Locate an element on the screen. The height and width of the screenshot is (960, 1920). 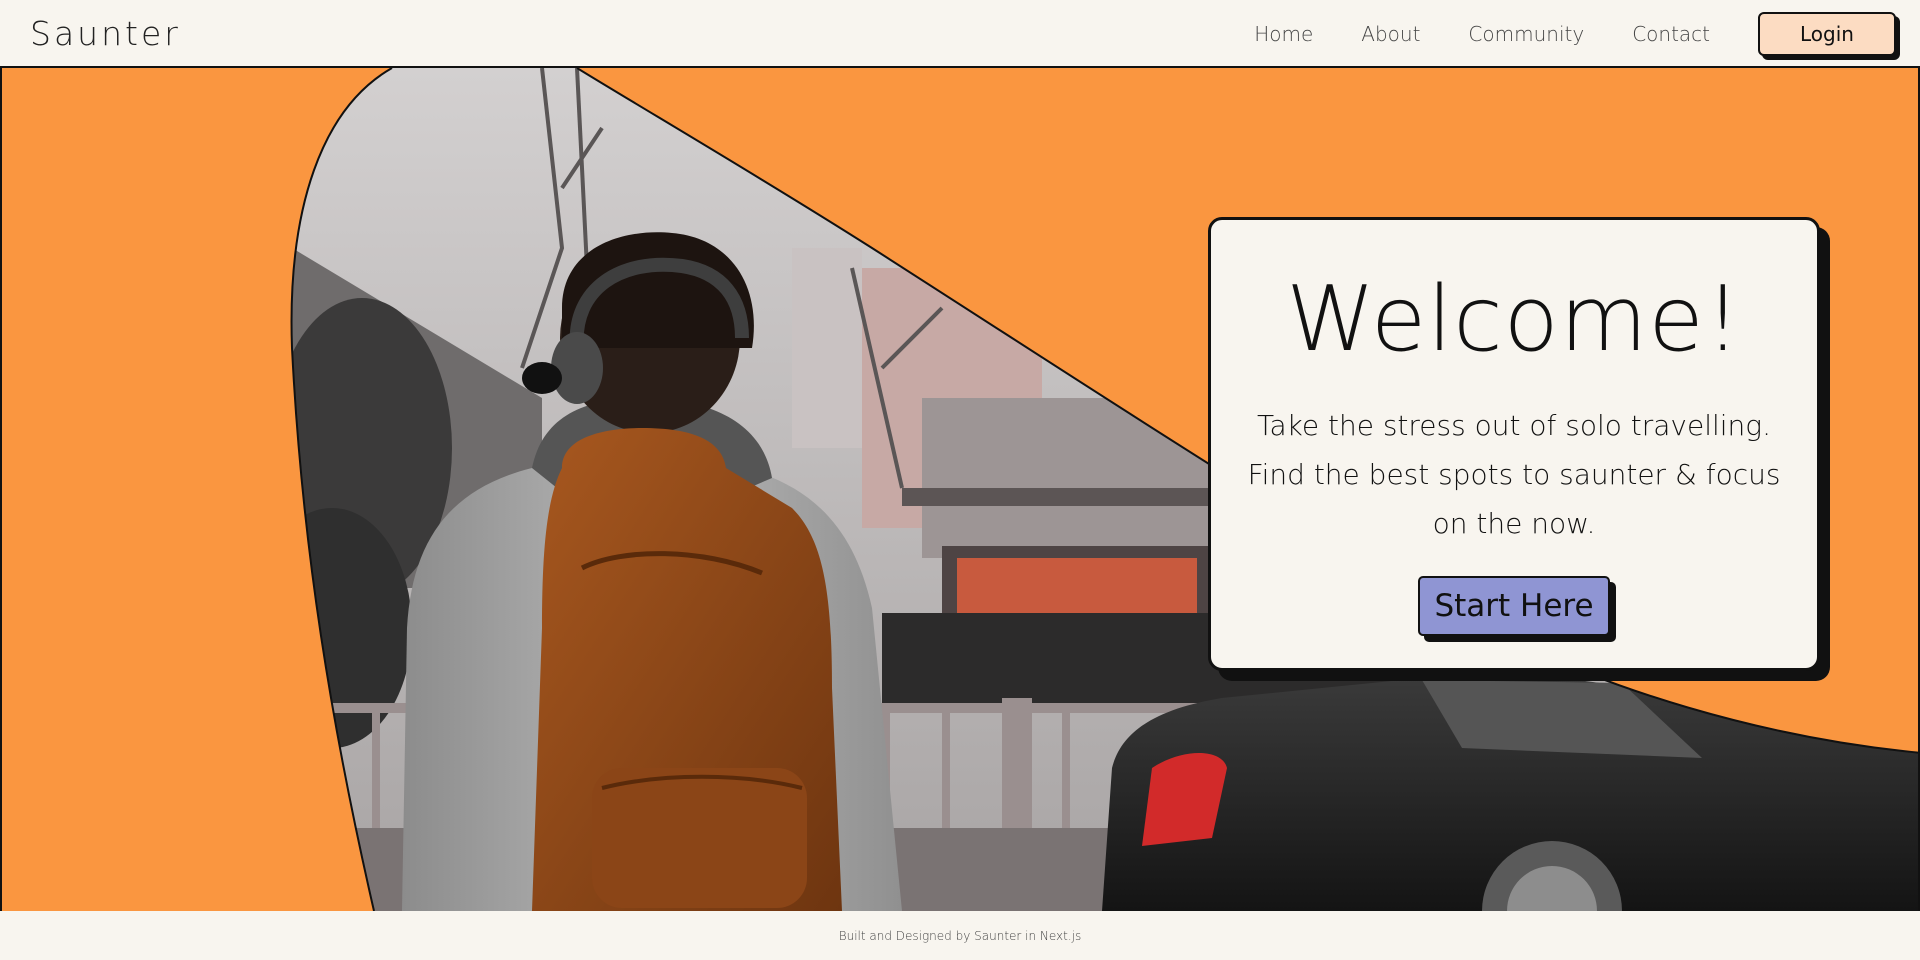
welcome-title: Welcome! is located at coordinates (1514, 319).